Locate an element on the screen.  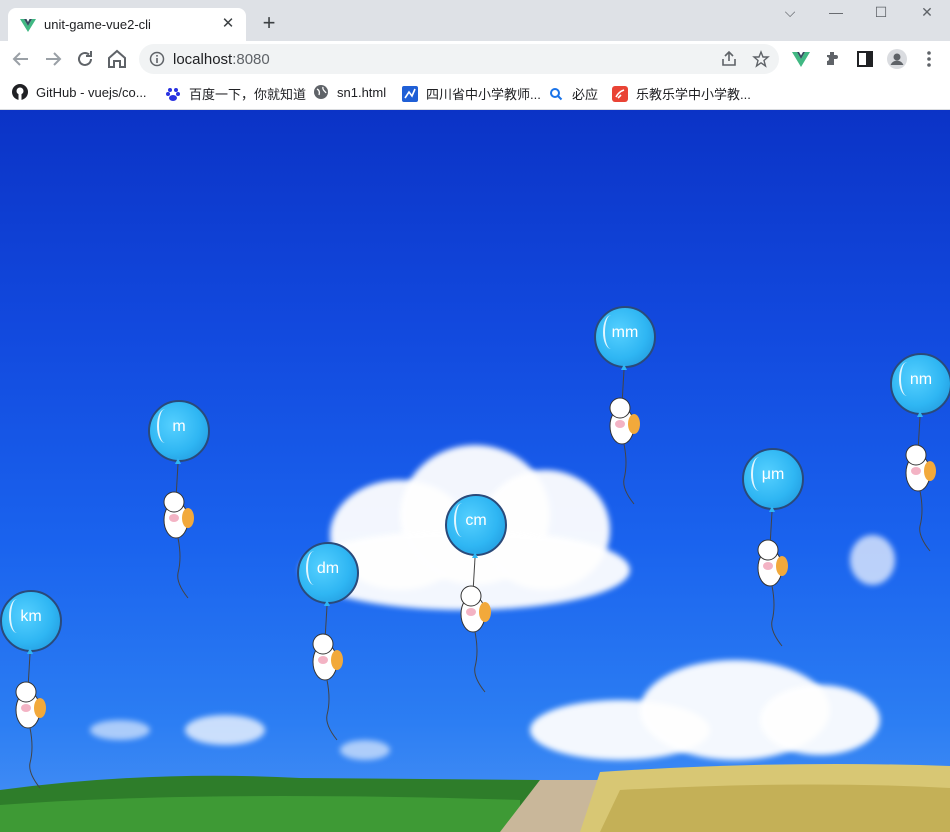
forward-icon is located at coordinates (53, 59).